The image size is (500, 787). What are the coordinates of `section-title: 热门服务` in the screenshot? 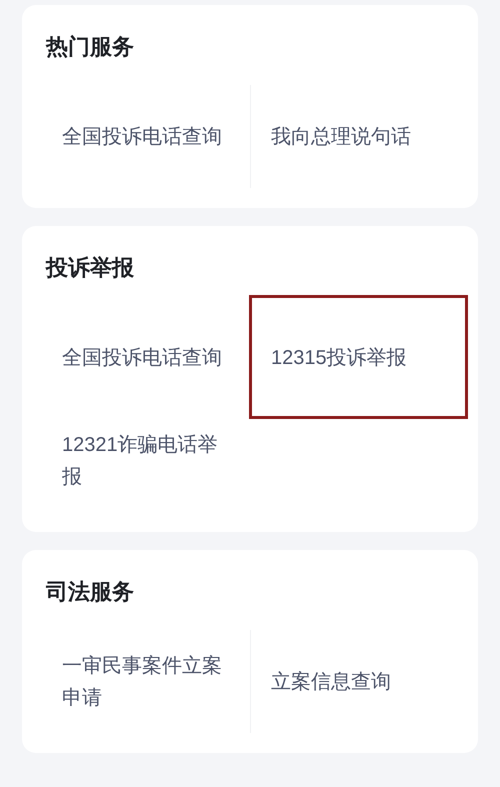 It's located at (90, 47).